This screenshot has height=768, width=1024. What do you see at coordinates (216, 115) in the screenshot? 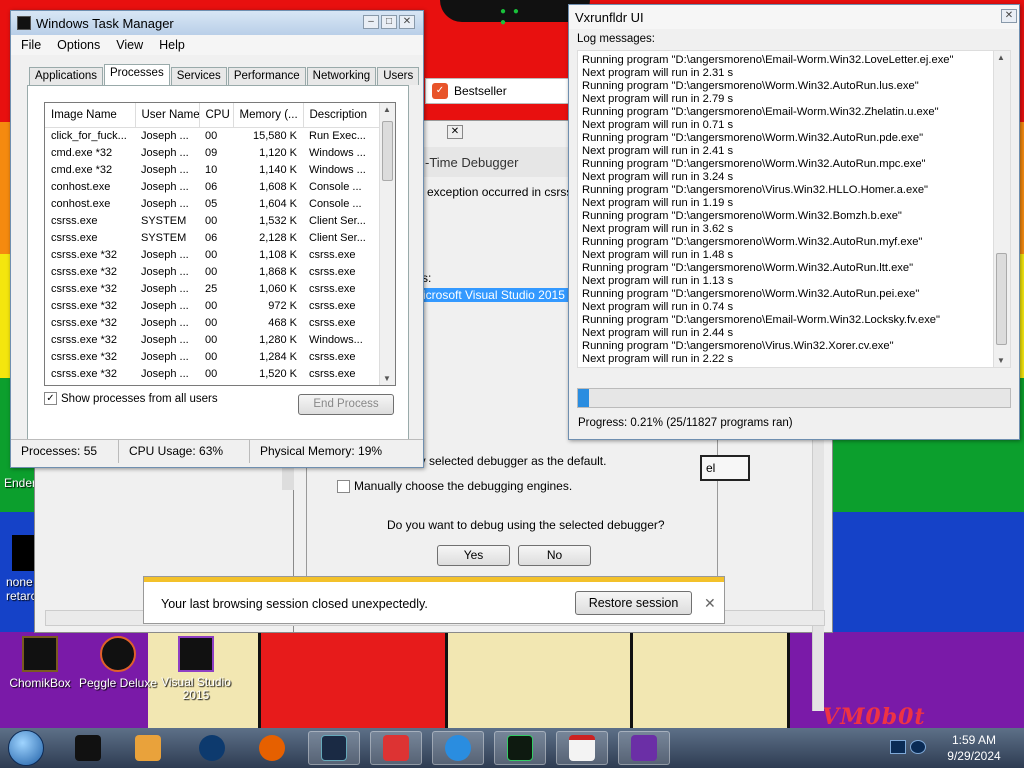
I see `column-cpu: CPU` at bounding box center [216, 115].